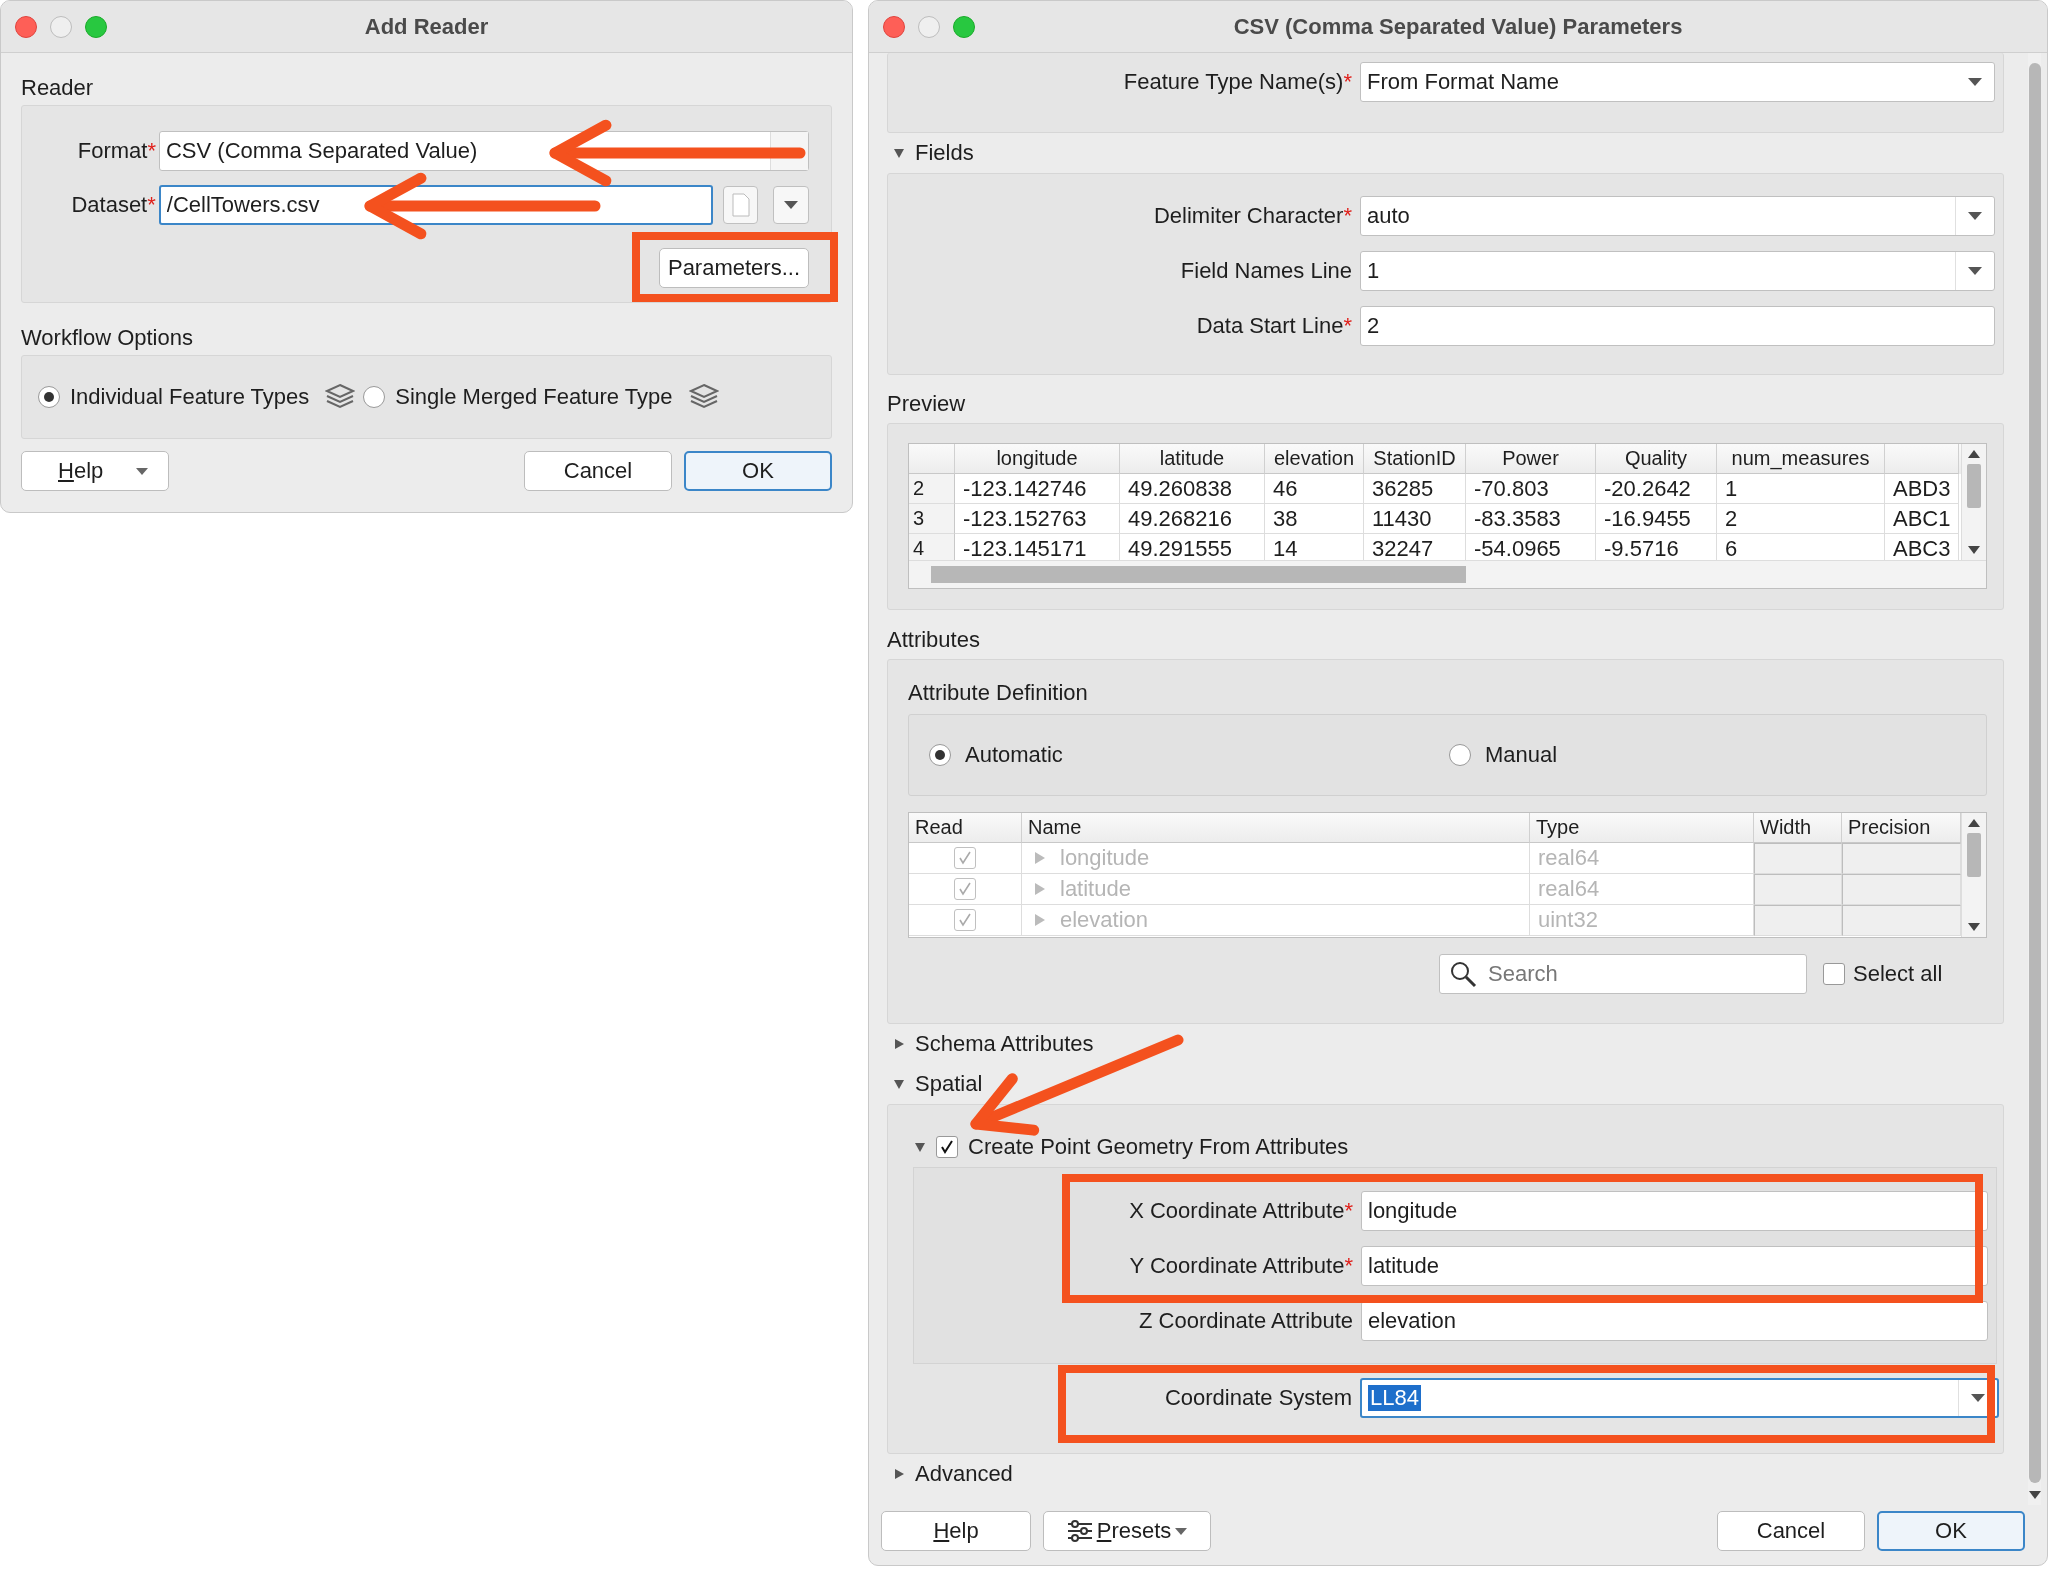 The image size is (2048, 1569). What do you see at coordinates (1531, 489) in the screenshot?
I see `table-cell: -70.803` at bounding box center [1531, 489].